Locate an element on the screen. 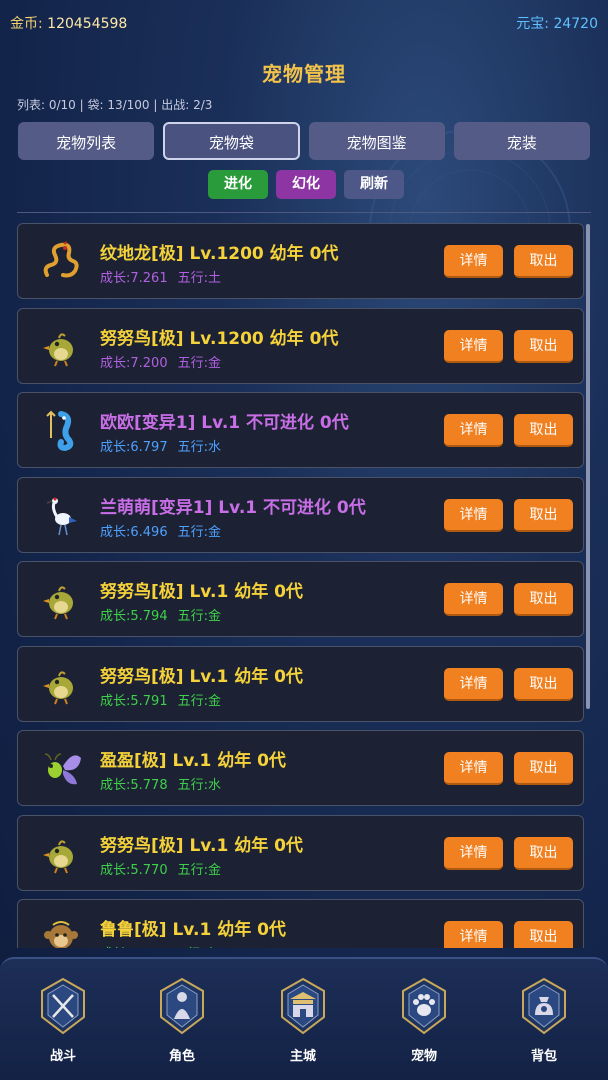 This screenshot has height=1080, width=608. dragon-icon is located at coordinates (61, 261).